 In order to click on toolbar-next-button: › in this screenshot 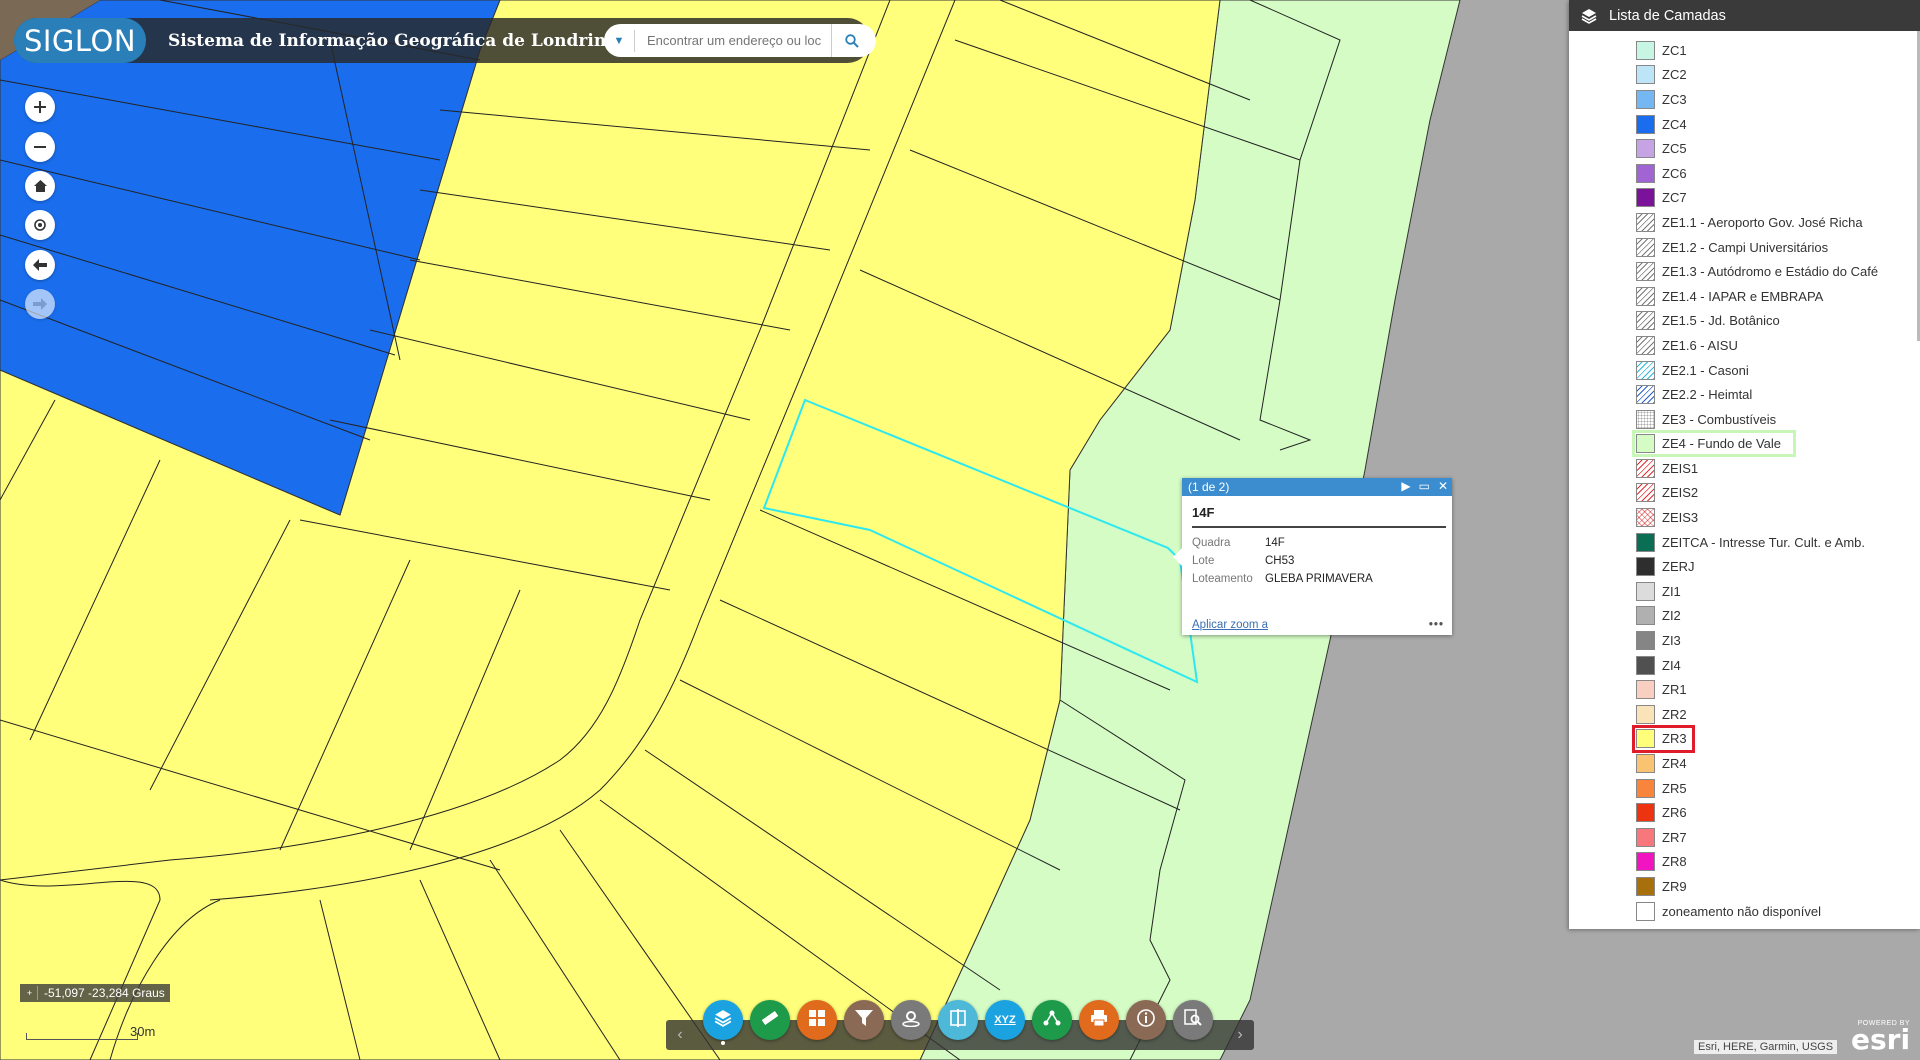, I will do `click(1240, 1035)`.